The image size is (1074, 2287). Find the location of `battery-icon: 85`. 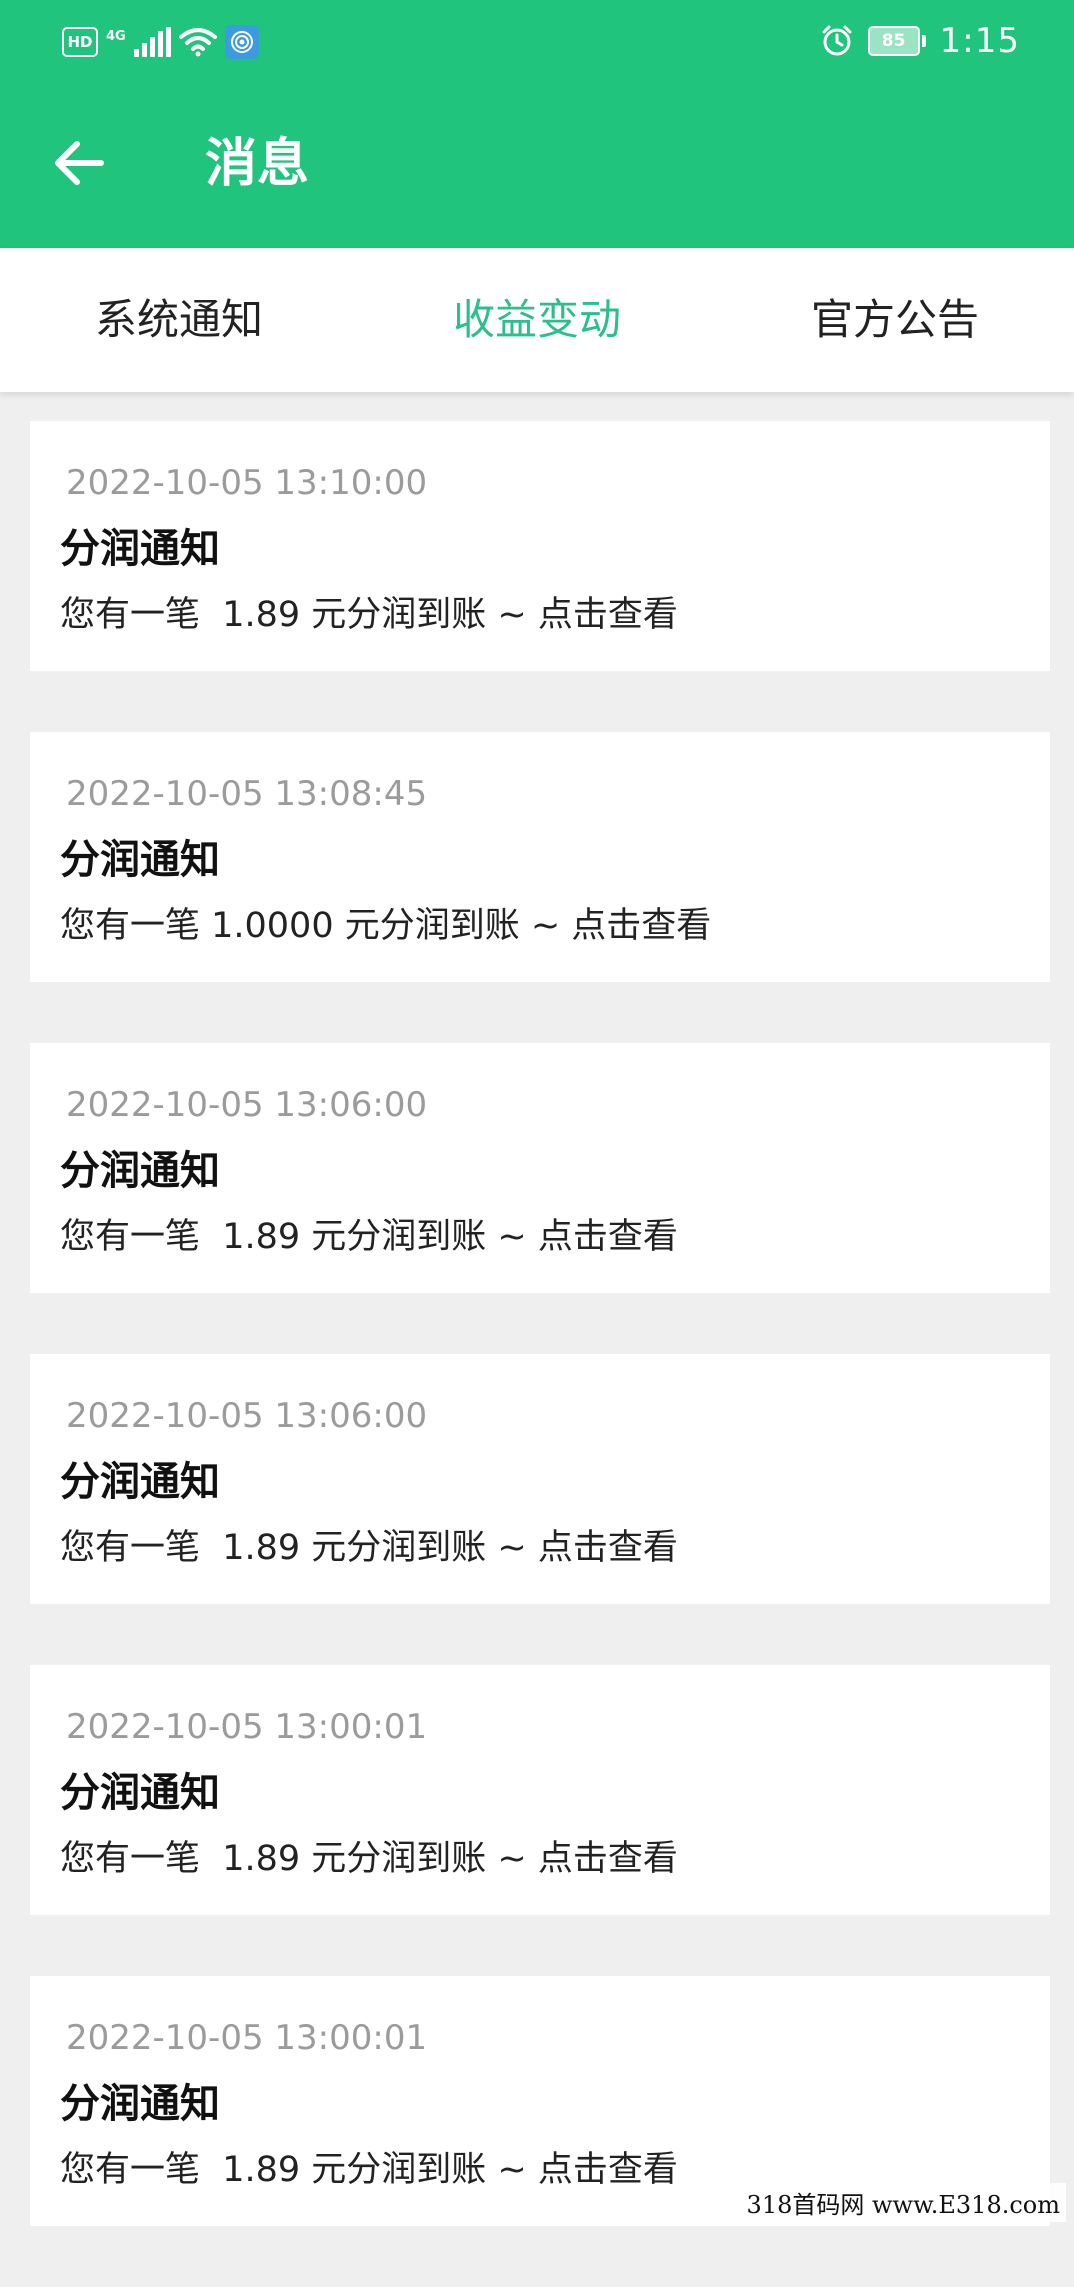

battery-icon: 85 is located at coordinates (896, 41).